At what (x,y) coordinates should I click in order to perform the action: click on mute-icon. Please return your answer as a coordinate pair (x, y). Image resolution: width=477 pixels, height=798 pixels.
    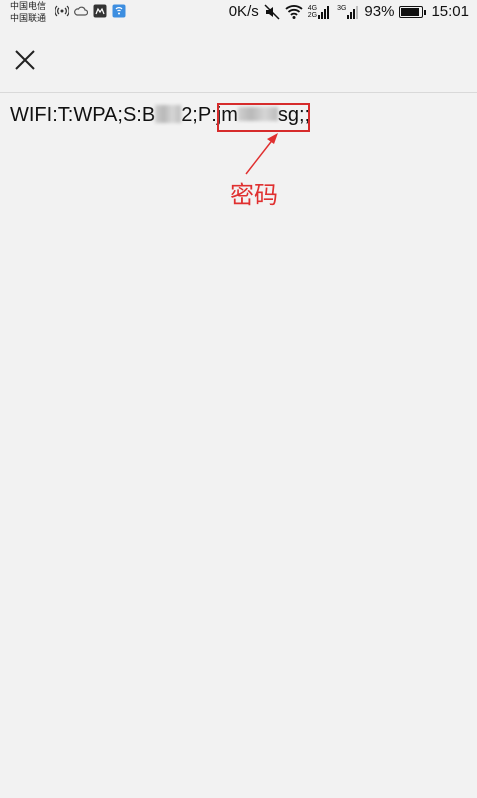
    Looking at the image, I should click on (272, 11).